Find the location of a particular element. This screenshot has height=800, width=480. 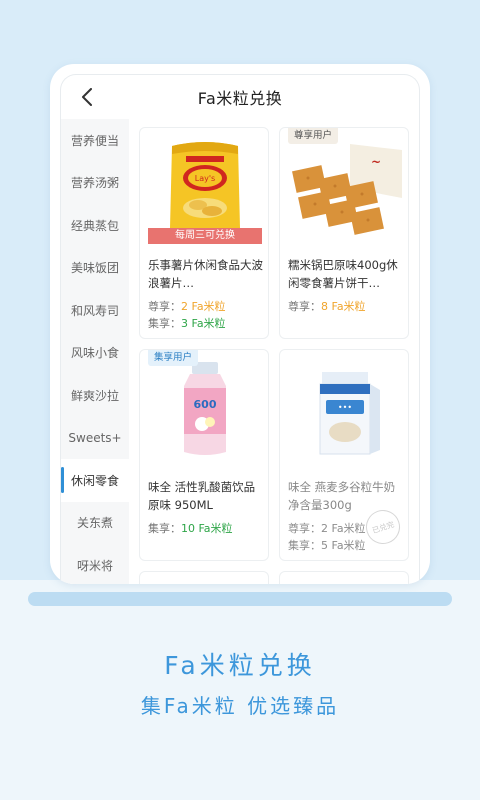

price-value: 8 Fa米粒 is located at coordinates (343, 306).